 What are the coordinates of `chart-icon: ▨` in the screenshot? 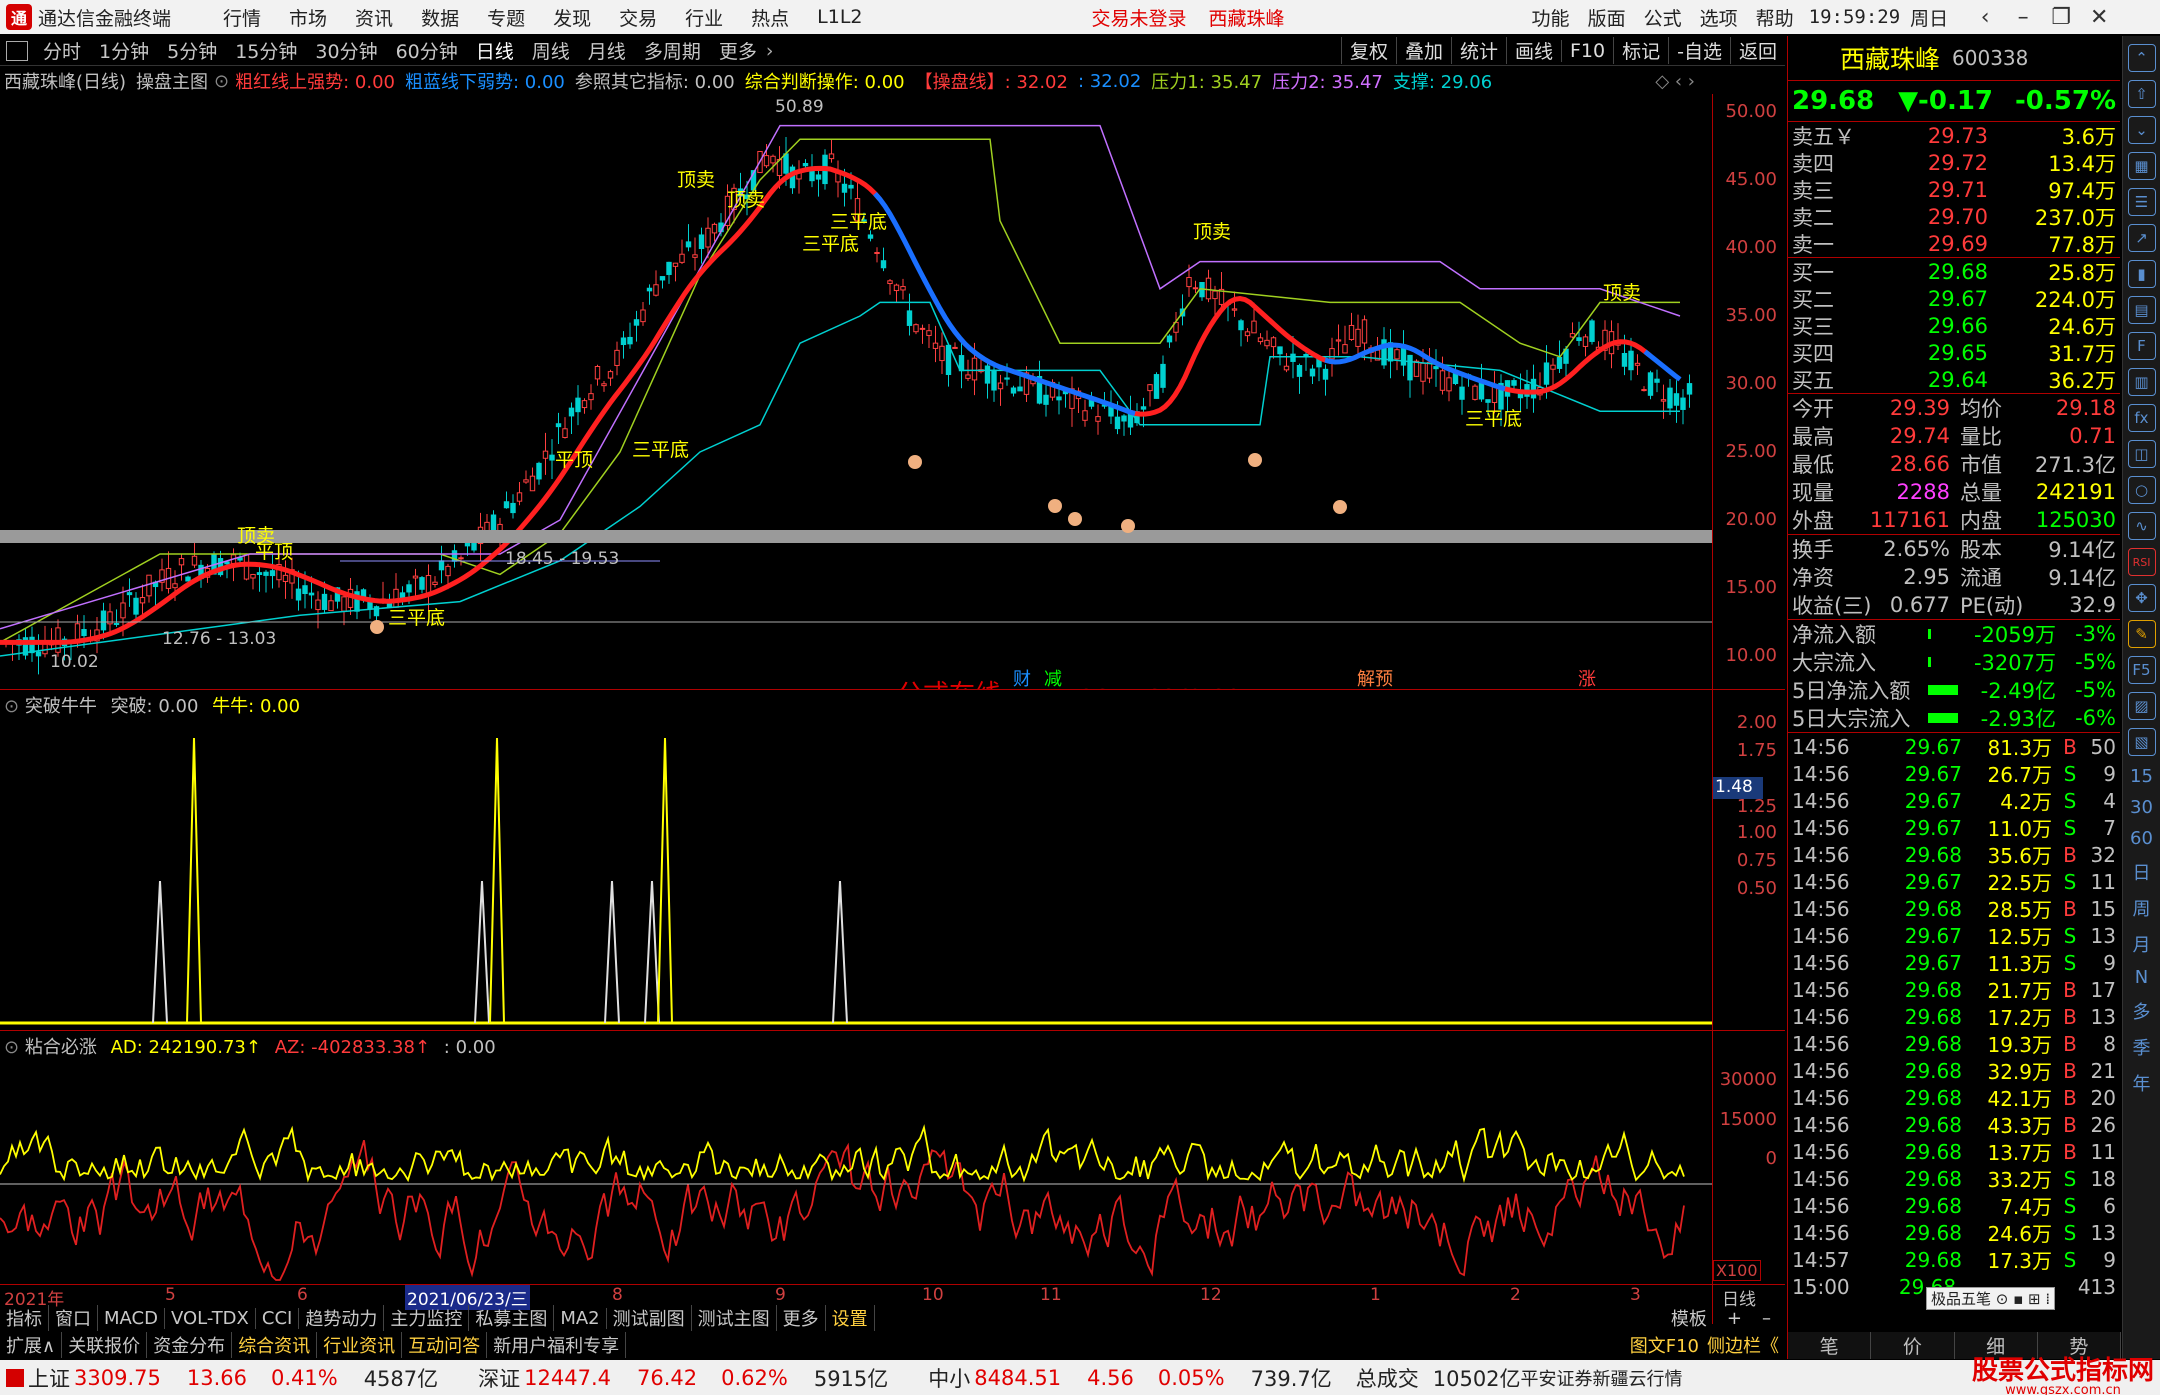 It's located at (2141, 706).